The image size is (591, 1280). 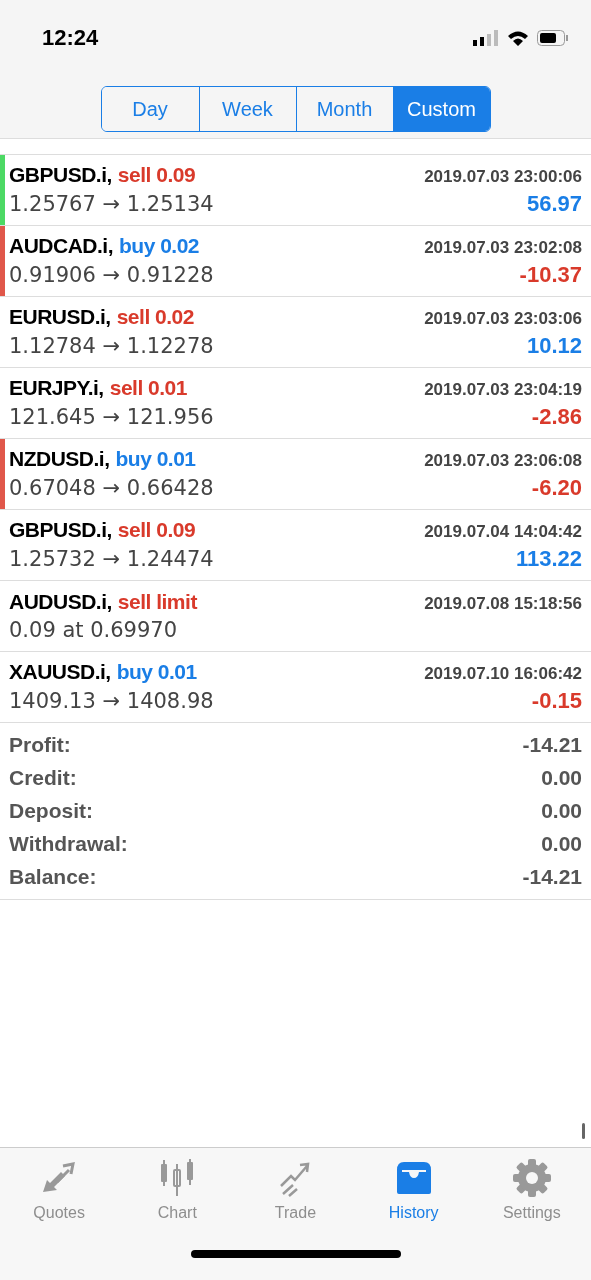 What do you see at coordinates (111, 559) in the screenshot?
I see `price-text: 1.25732 → 1.24474` at bounding box center [111, 559].